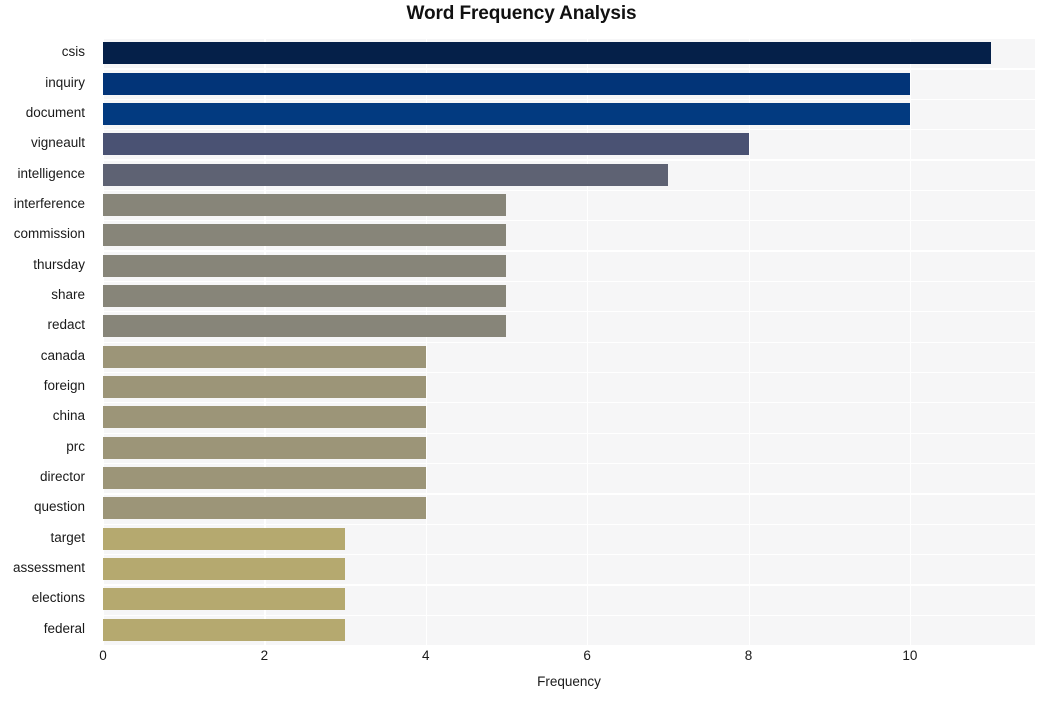  What do you see at coordinates (51, 173) in the screenshot?
I see `y-tick-label-intelligence: intelligence` at bounding box center [51, 173].